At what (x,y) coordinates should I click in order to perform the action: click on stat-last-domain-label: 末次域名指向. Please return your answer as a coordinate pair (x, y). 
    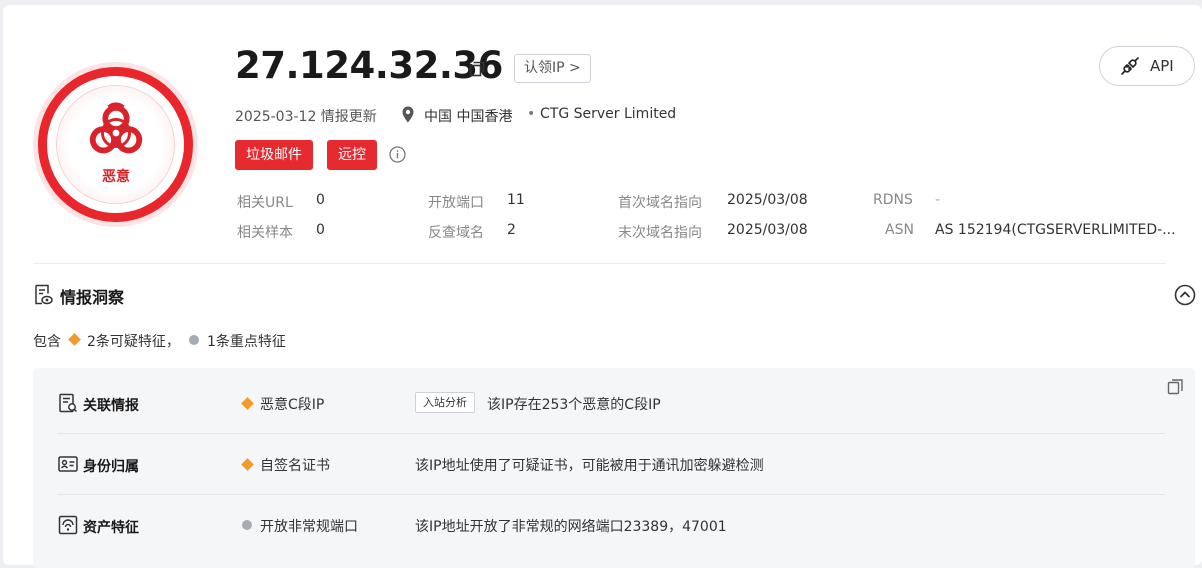
    Looking at the image, I should click on (660, 233).